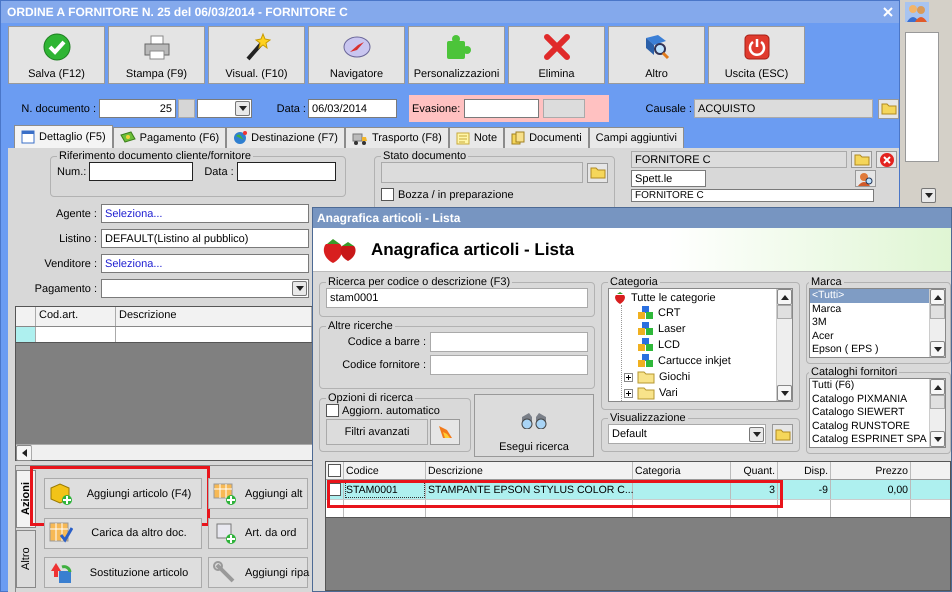 The width and height of the screenshot is (952, 592). I want to click on supplier-code-field, so click(509, 365).